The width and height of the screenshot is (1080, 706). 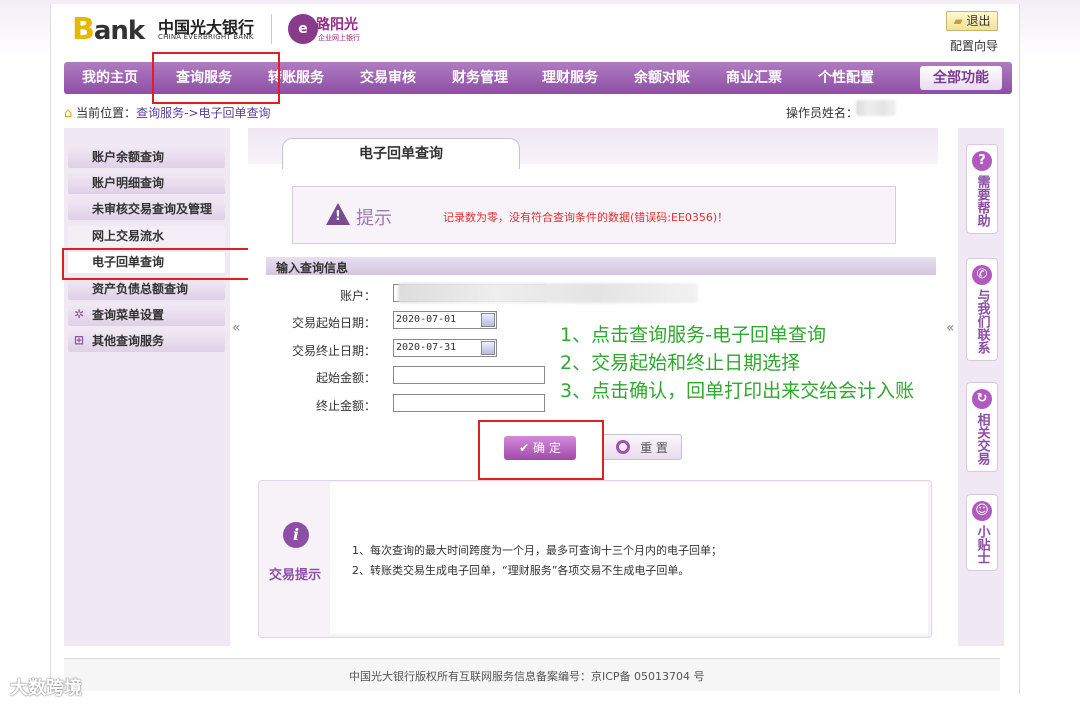 I want to click on watermark: 大数跨境, so click(x=46, y=688).